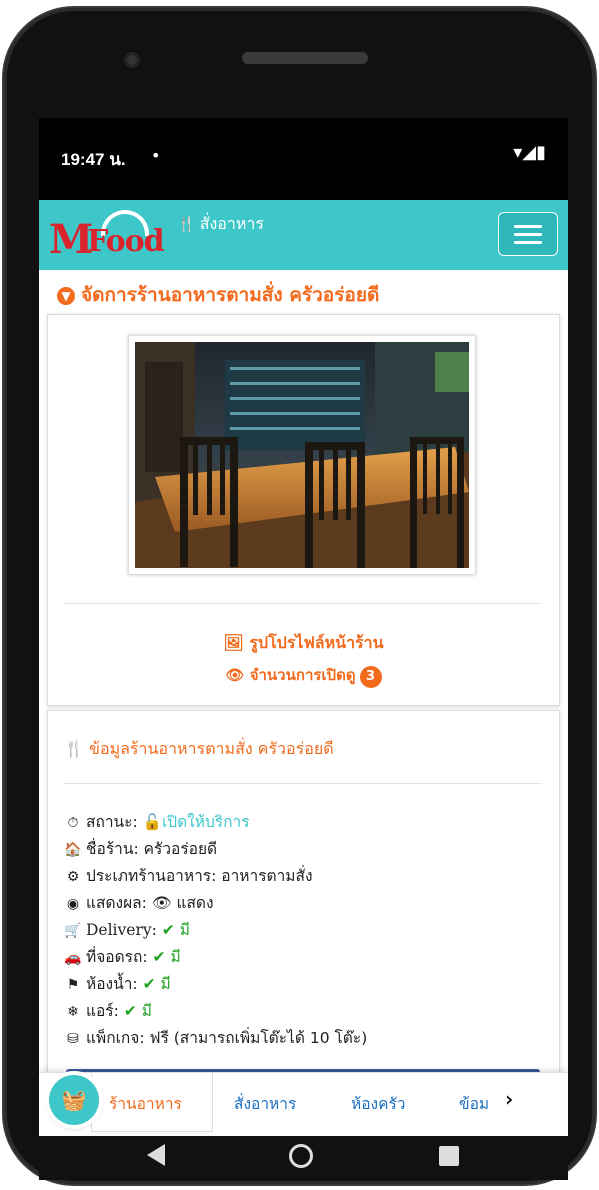  What do you see at coordinates (73, 1039) in the screenshot?
I see `package-icon: ⛁` at bounding box center [73, 1039].